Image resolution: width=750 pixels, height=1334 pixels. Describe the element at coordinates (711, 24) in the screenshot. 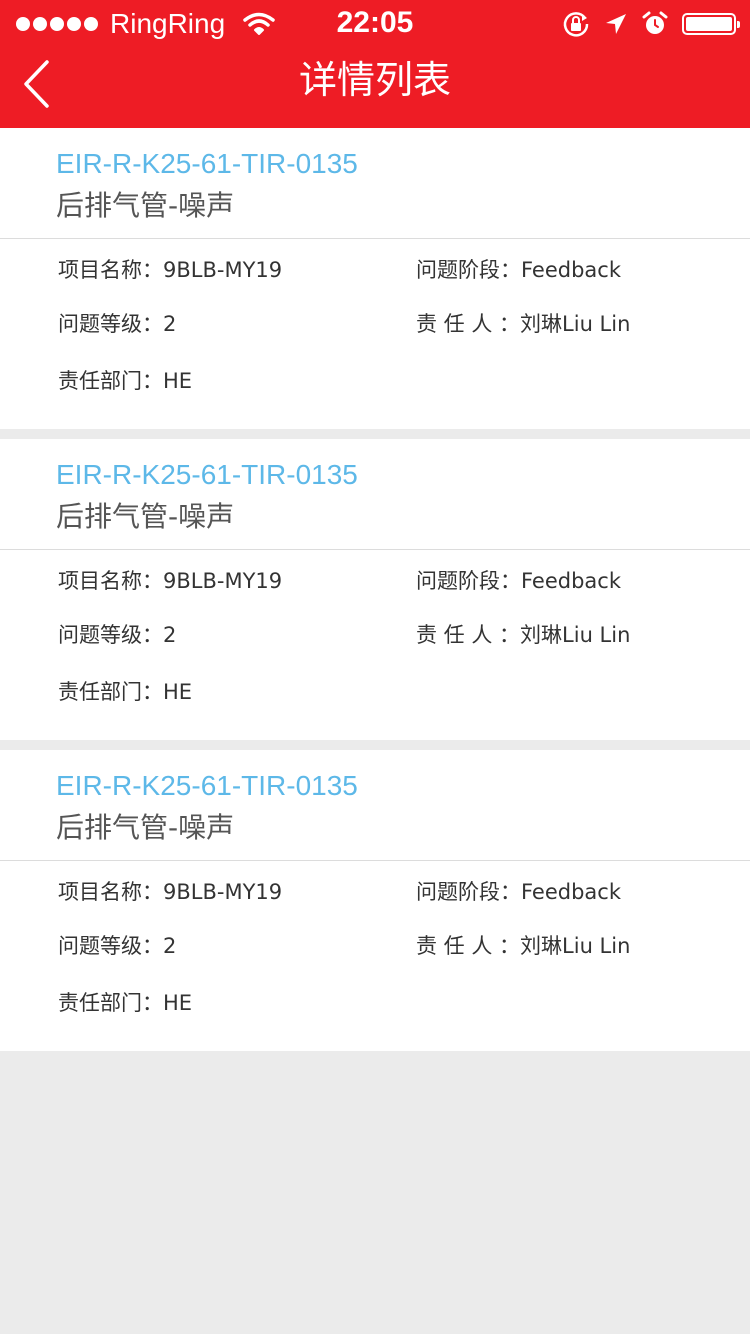

I see `battery-icon` at that location.